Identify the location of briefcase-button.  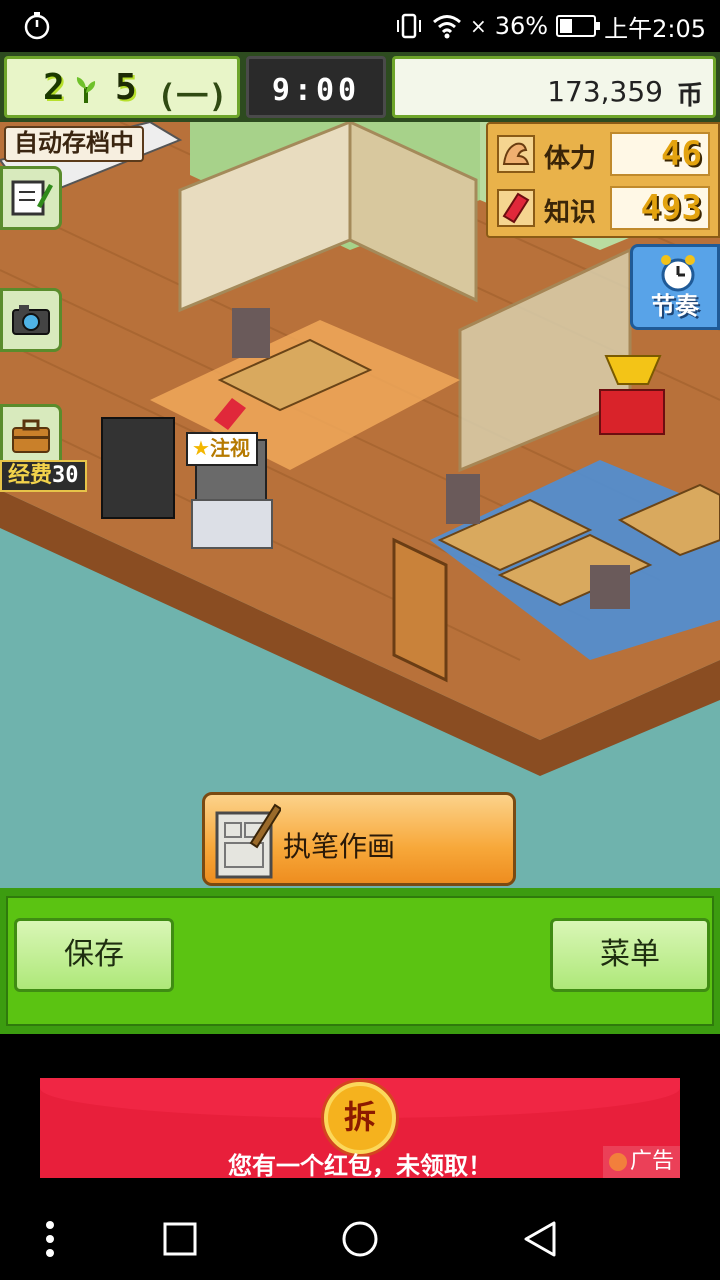
(31, 436).